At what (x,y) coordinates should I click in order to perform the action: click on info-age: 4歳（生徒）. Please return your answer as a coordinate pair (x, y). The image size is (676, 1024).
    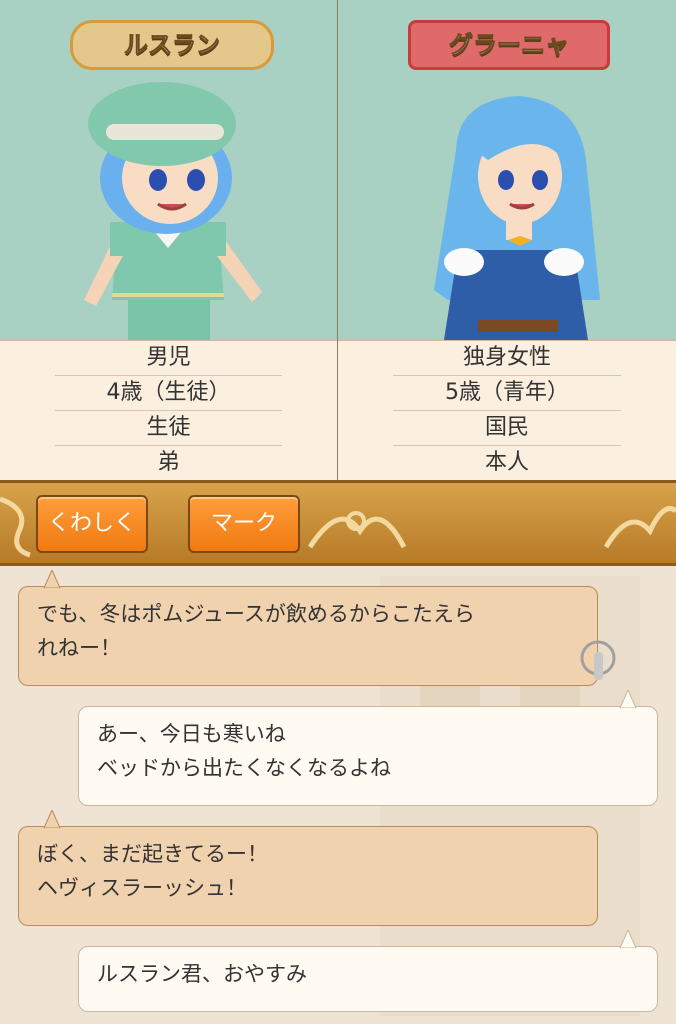
    Looking at the image, I should click on (168, 393).